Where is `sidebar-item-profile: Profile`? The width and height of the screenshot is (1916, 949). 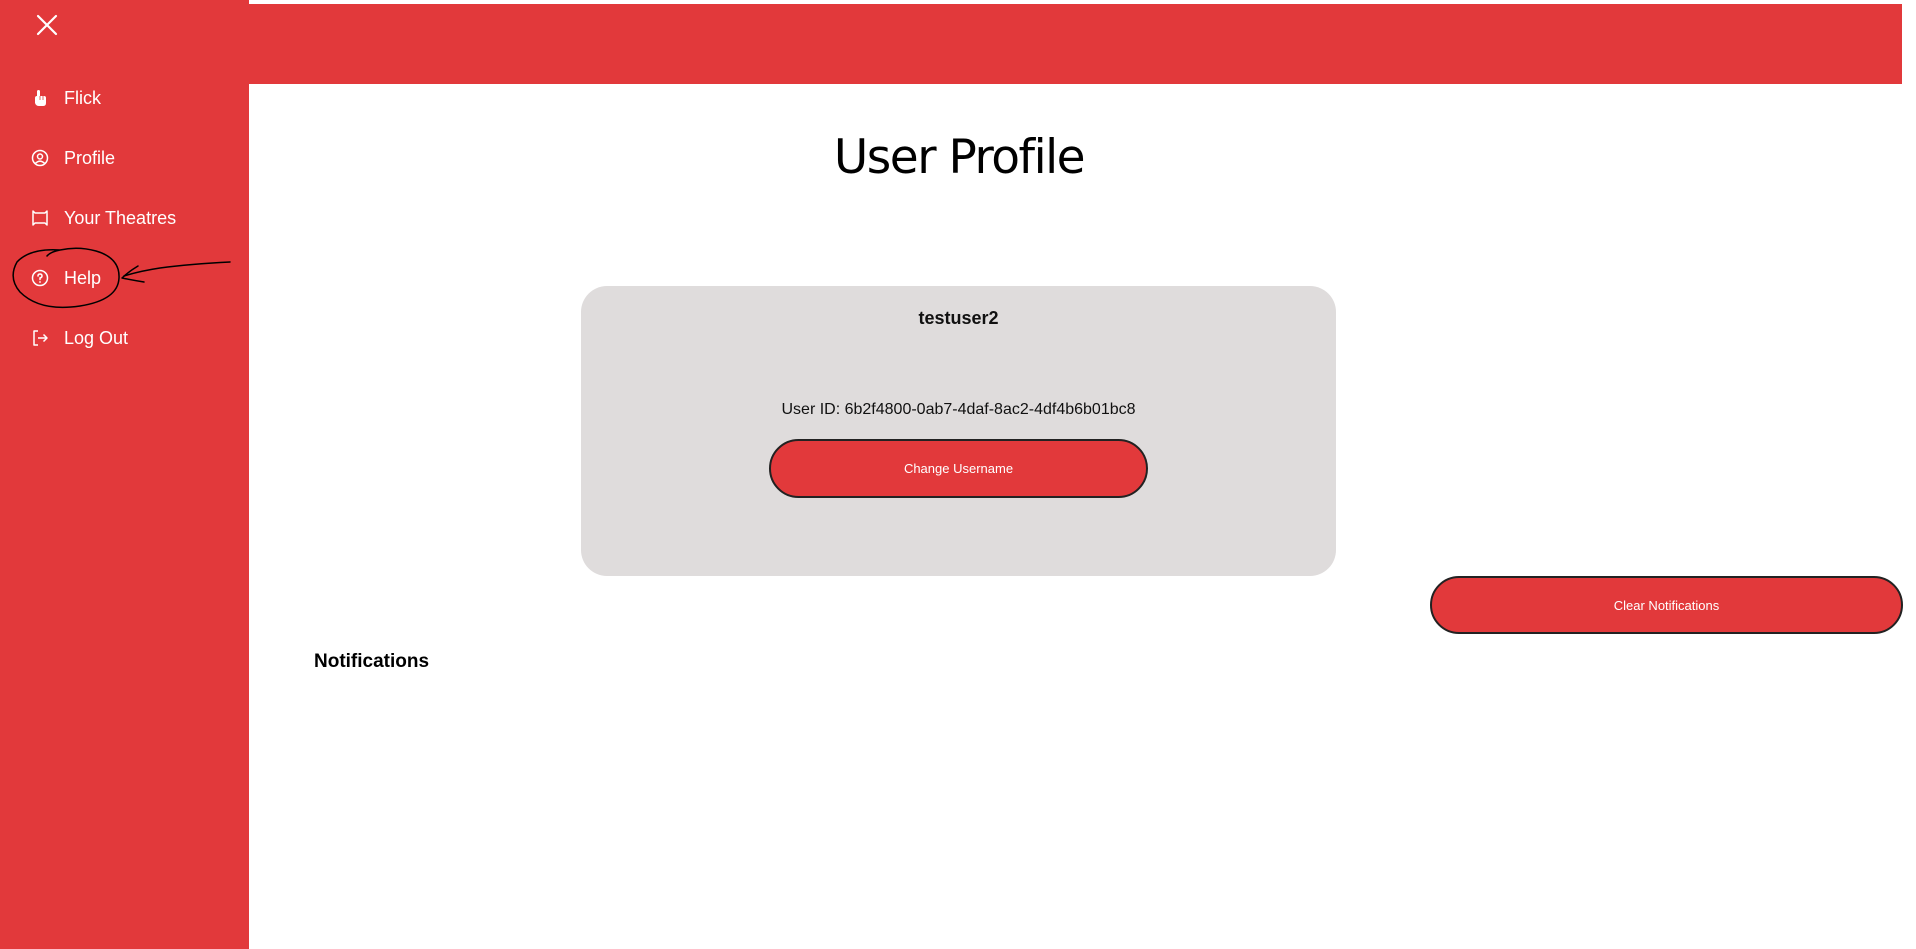 sidebar-item-profile: Profile is located at coordinates (72, 158).